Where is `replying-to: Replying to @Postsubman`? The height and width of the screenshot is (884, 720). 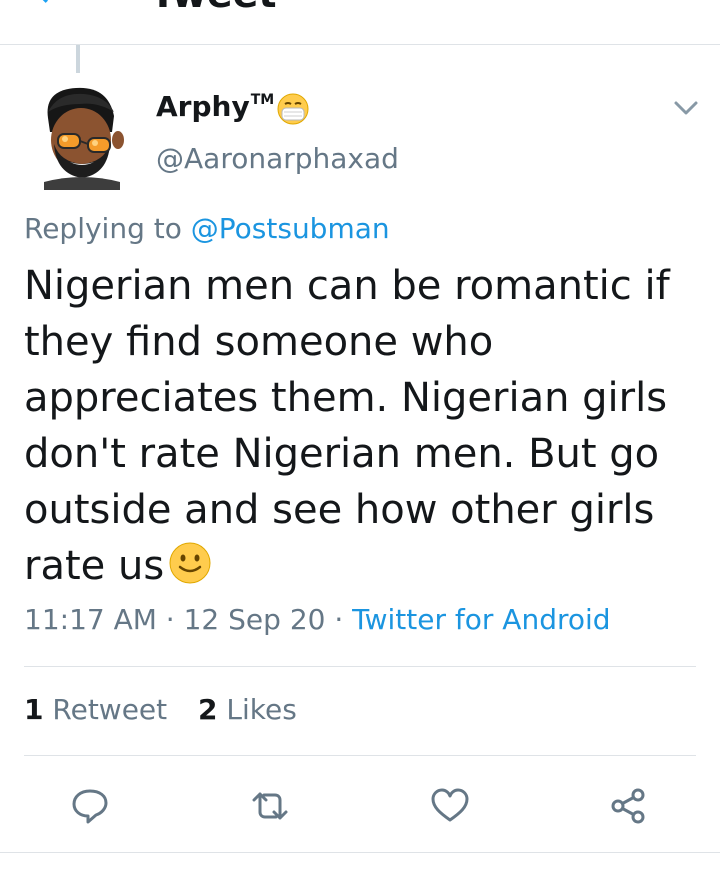 replying-to: Replying to @Postsubman is located at coordinates (207, 228).